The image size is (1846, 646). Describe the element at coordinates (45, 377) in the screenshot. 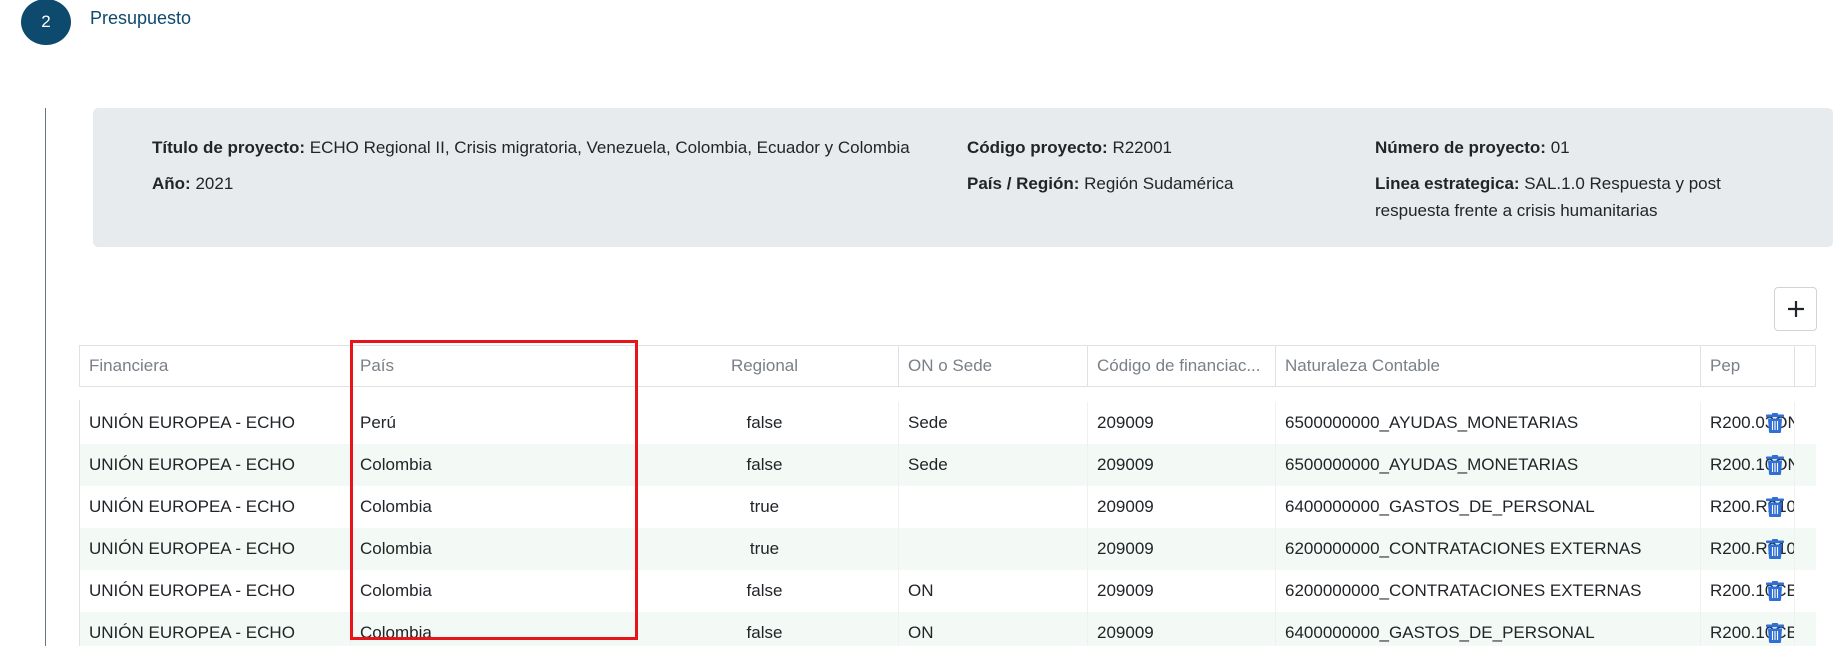

I see `stepper-timeline-line` at that location.